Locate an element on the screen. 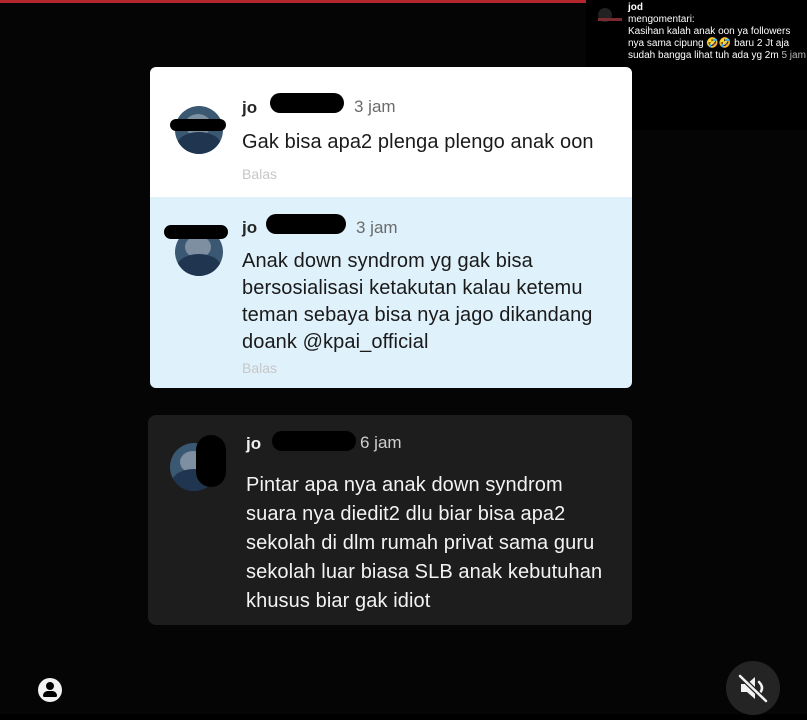  comment-line: bersosialisasi ketakutan kalau ketemu is located at coordinates (412, 288).